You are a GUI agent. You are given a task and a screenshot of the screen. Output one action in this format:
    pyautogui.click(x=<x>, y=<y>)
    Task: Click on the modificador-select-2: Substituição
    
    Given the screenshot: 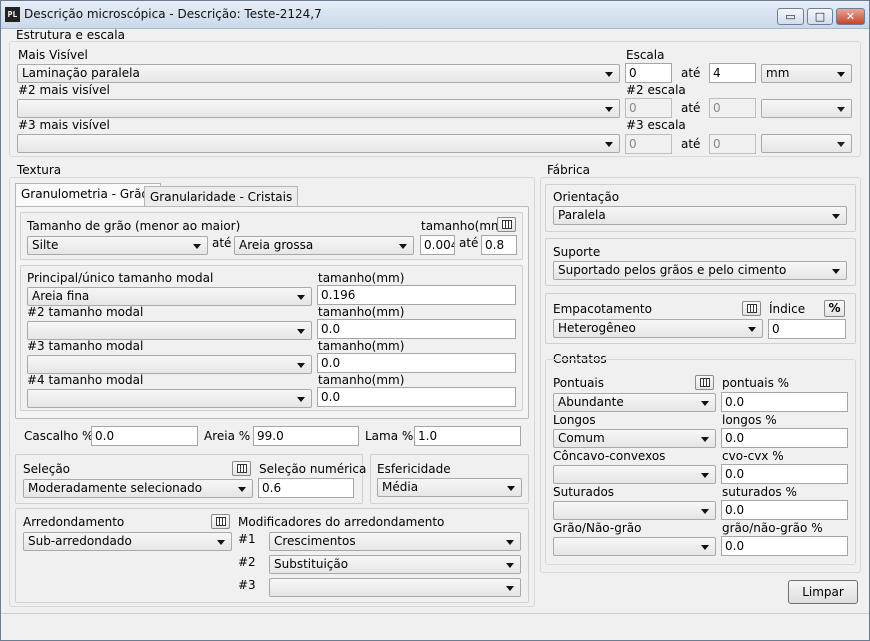 What is the action you would take?
    pyautogui.click(x=395, y=564)
    